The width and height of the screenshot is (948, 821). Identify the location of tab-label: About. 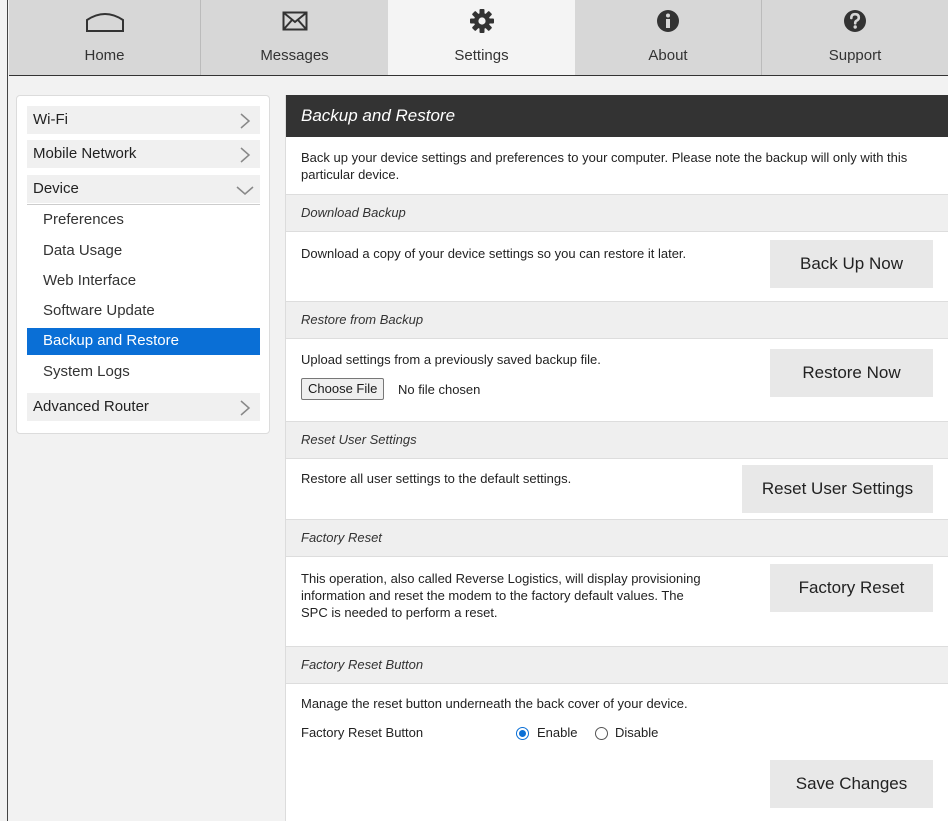
(668, 55).